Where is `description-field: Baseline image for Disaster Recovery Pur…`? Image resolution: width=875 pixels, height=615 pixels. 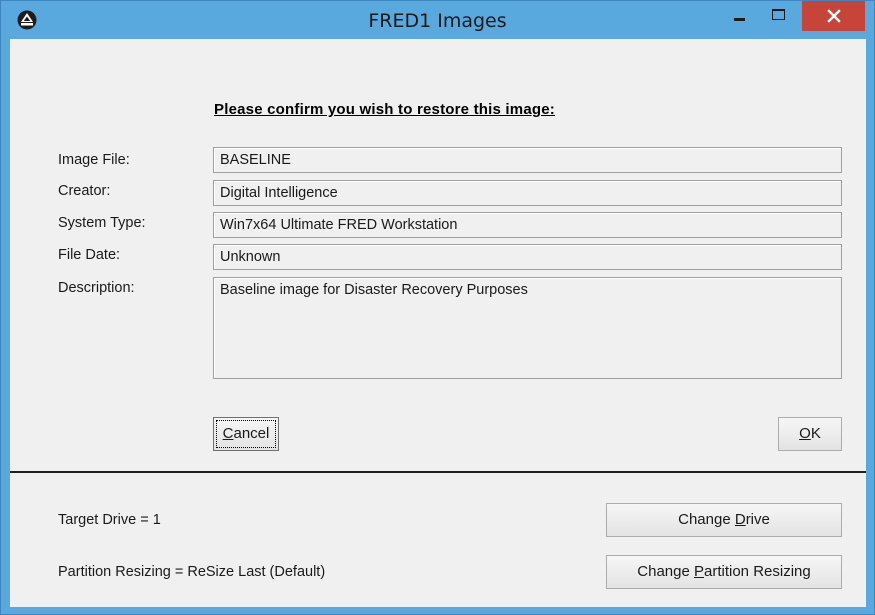 description-field: Baseline image for Disaster Recovery Pur… is located at coordinates (527, 328).